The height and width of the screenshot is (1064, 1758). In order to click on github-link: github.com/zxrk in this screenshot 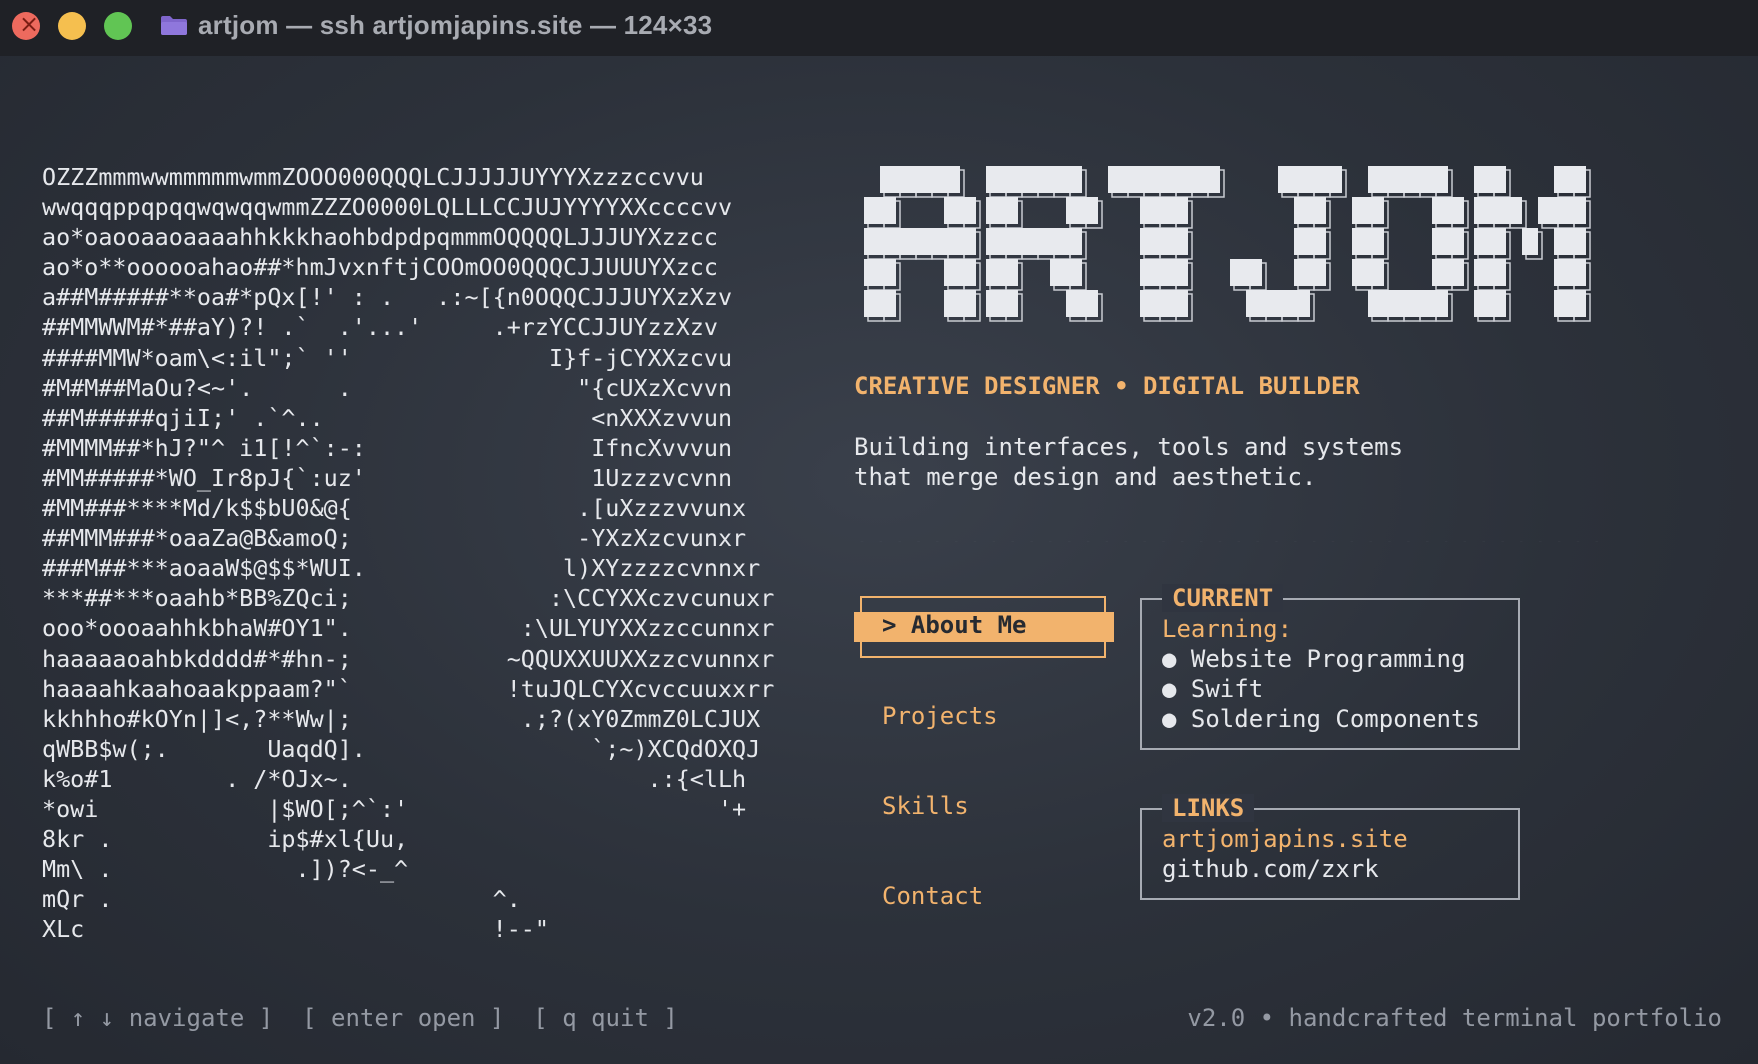, I will do `click(1270, 869)`.